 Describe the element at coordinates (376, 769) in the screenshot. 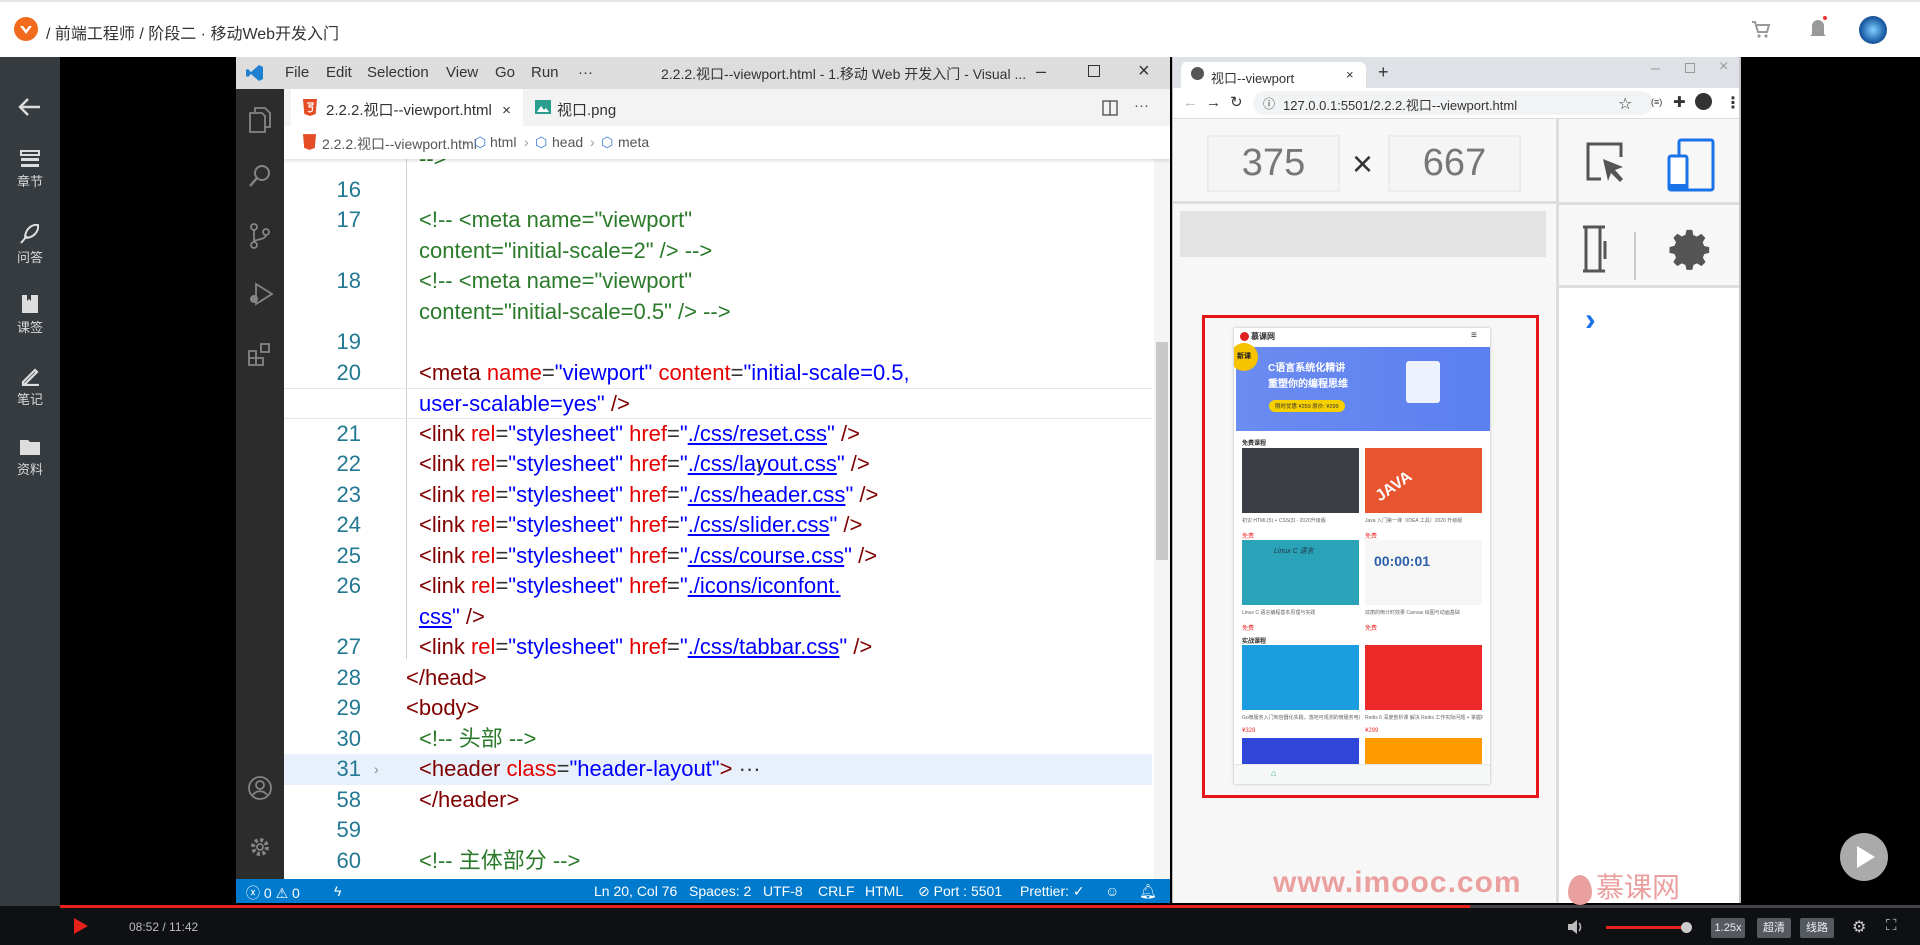

I see `fold-chevron-icon: ›` at that location.